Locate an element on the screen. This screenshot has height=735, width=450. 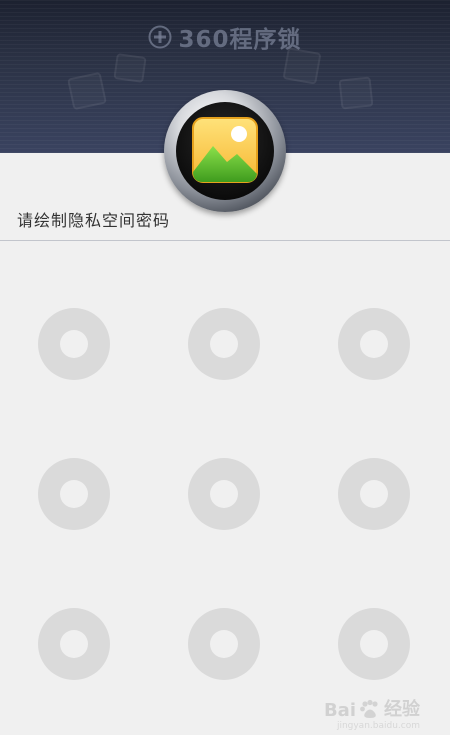
app-title: 360程序锁 is located at coordinates (225, 37).